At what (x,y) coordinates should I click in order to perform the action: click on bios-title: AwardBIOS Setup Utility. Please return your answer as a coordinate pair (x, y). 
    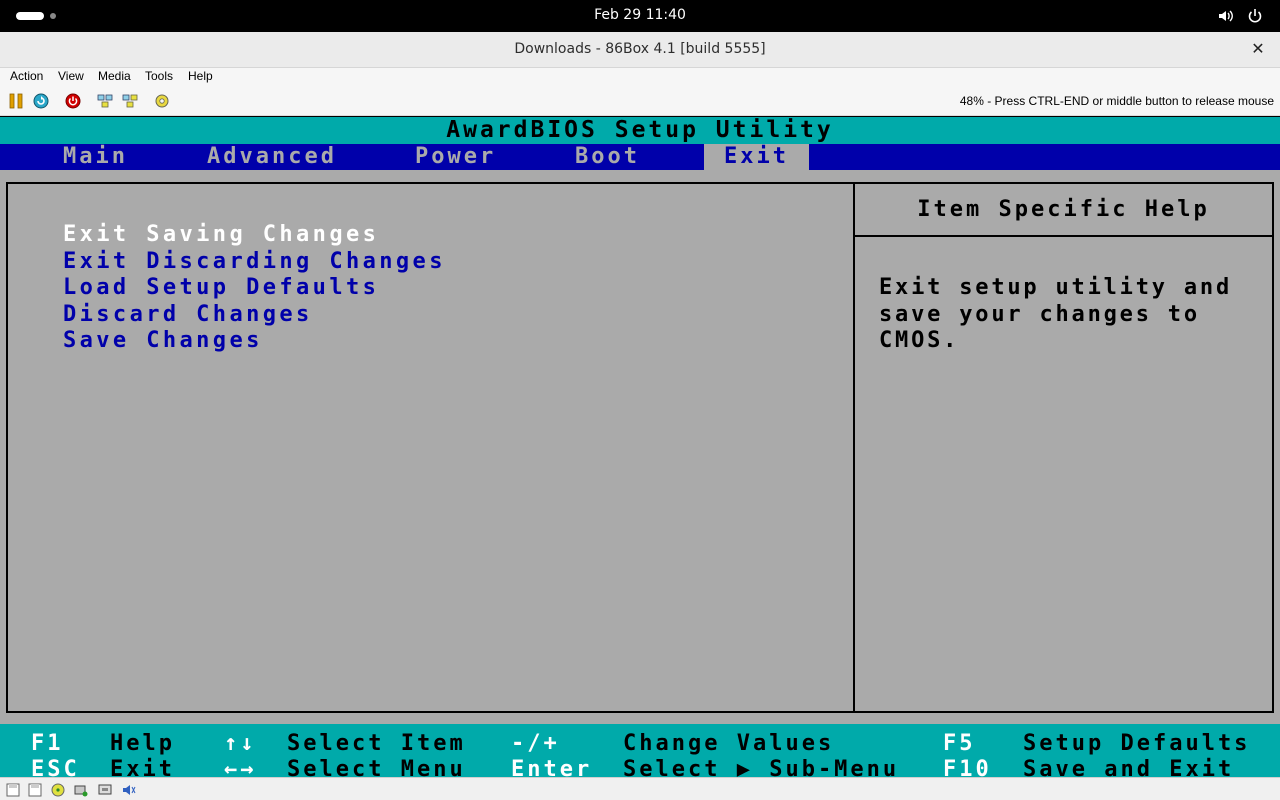
    Looking at the image, I should click on (640, 130).